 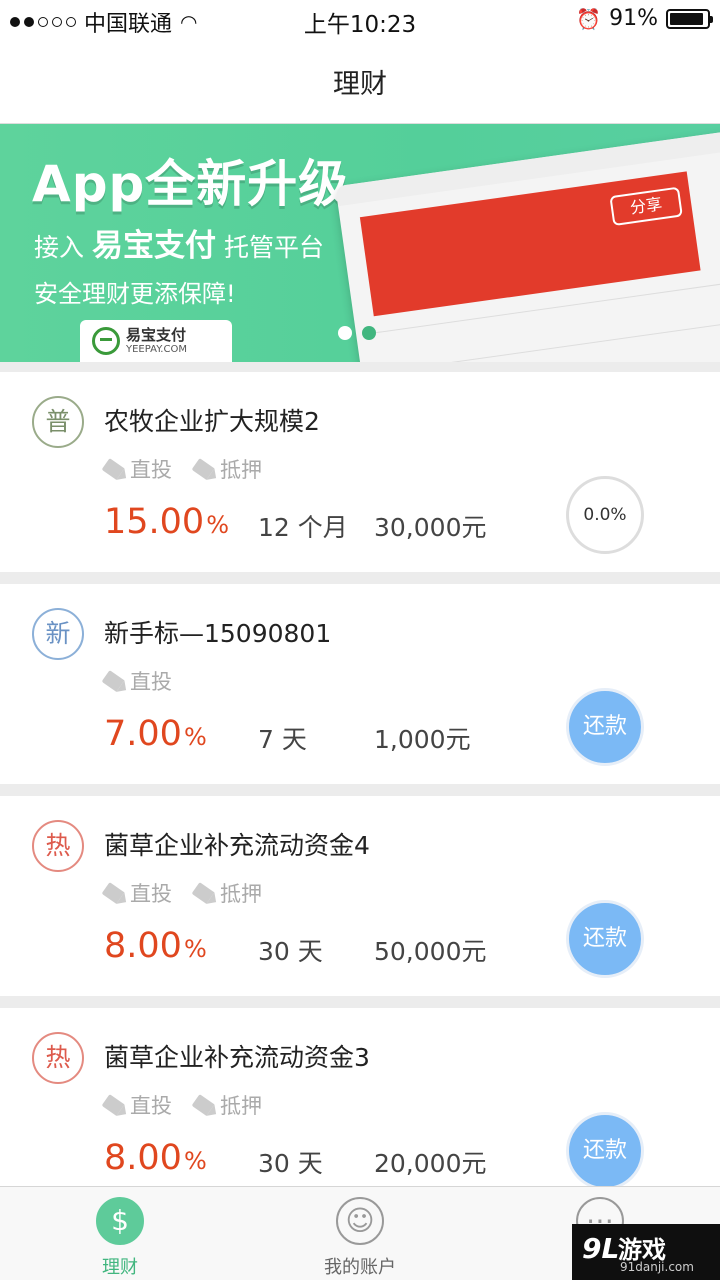 I want to click on status-bar: 中国联通 ◠ 上午10:23 ⏰ 91%, so click(x=360, y=20).